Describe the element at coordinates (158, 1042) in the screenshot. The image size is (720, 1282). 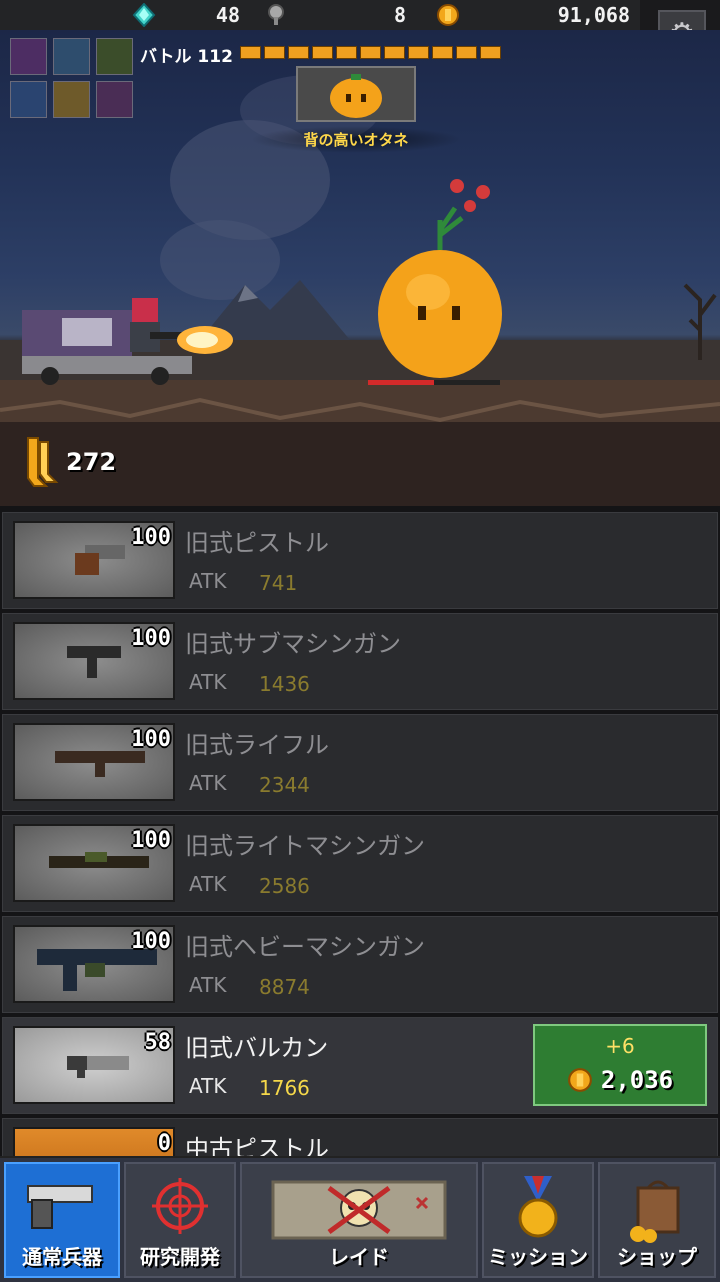
I see `weapon-level: 58` at that location.